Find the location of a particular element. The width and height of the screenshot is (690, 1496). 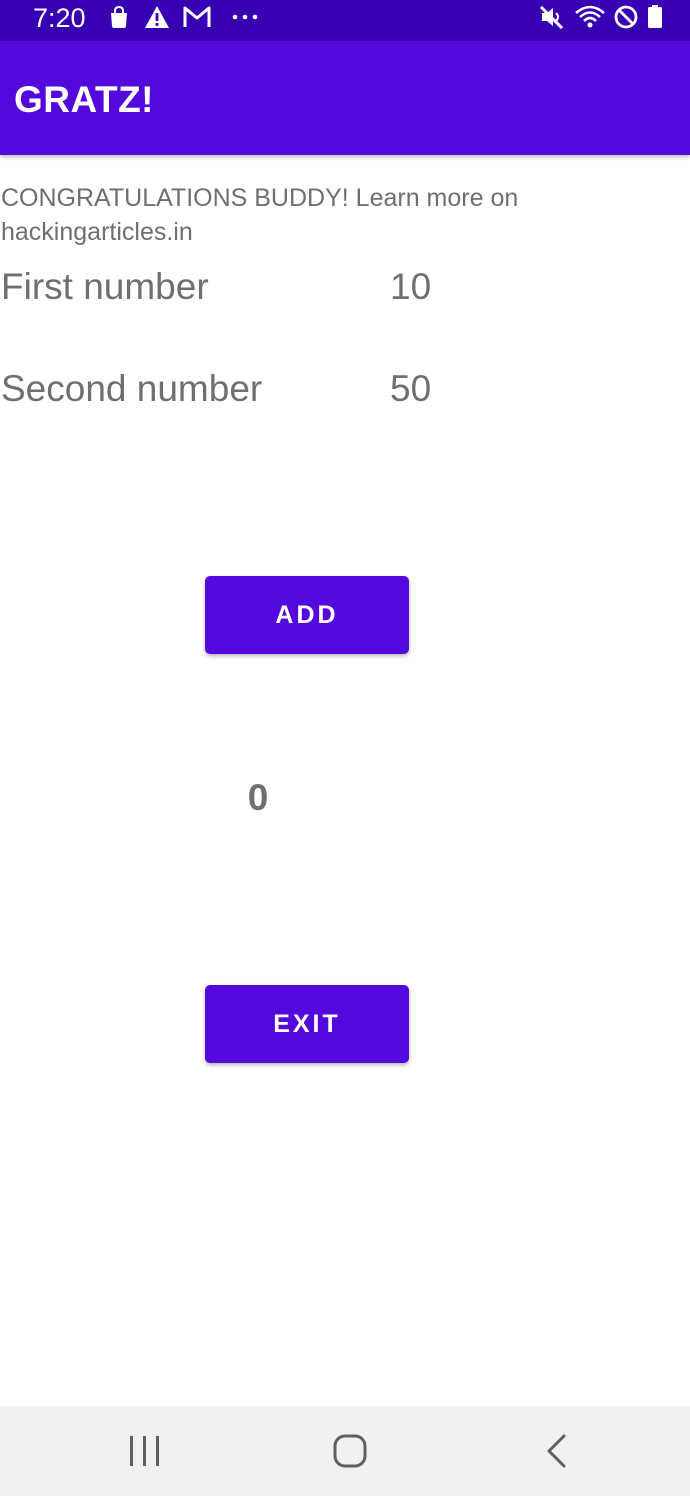

result-value: 0 is located at coordinates (258, 797).